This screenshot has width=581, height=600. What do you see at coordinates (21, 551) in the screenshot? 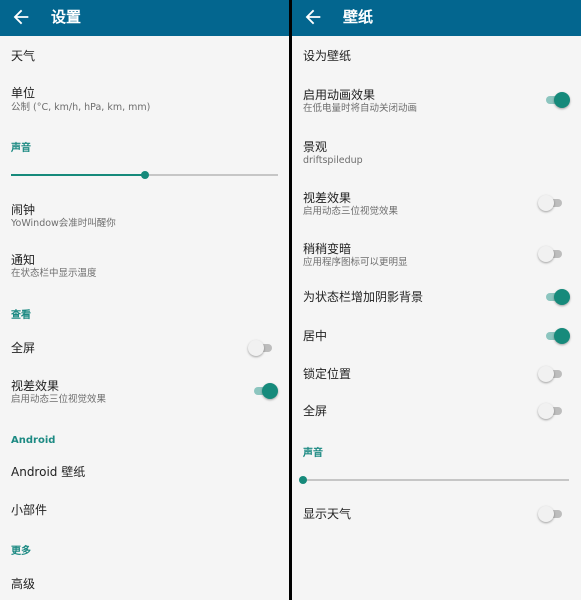
I see `more-section-header: 更多` at bounding box center [21, 551].